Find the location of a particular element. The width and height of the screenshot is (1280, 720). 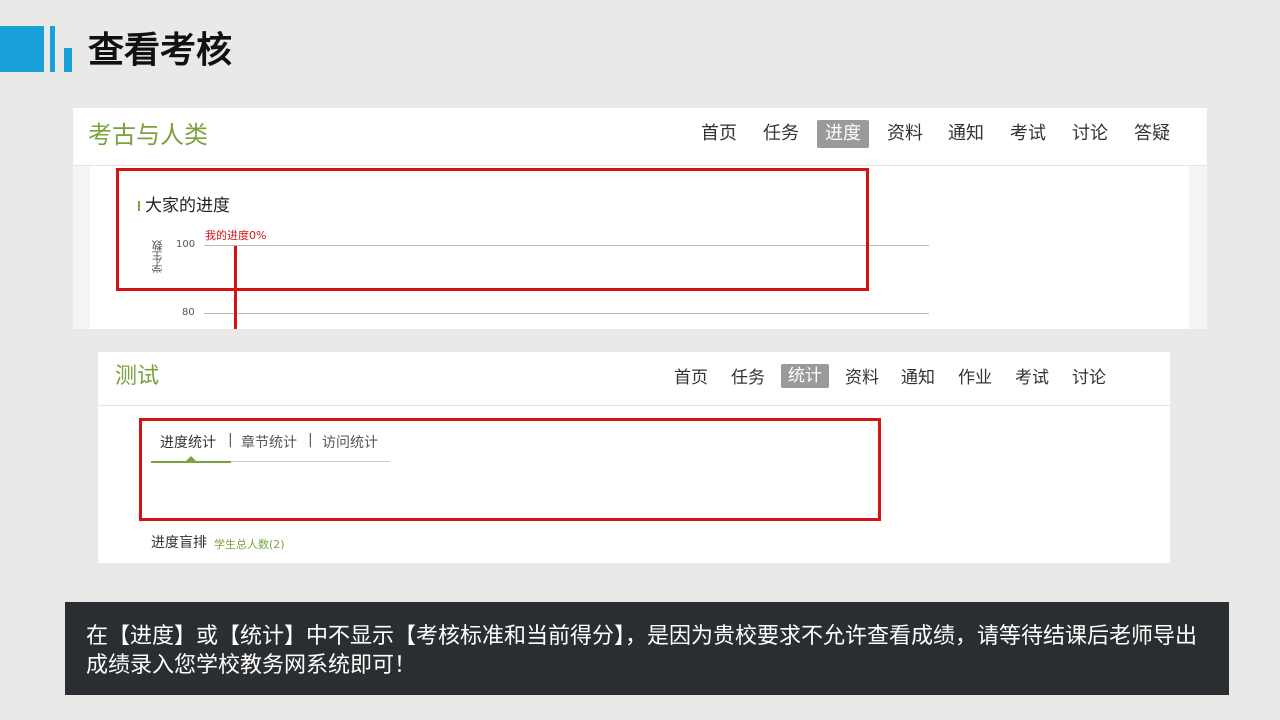

course-title: 考古与人类 is located at coordinates (148, 135).